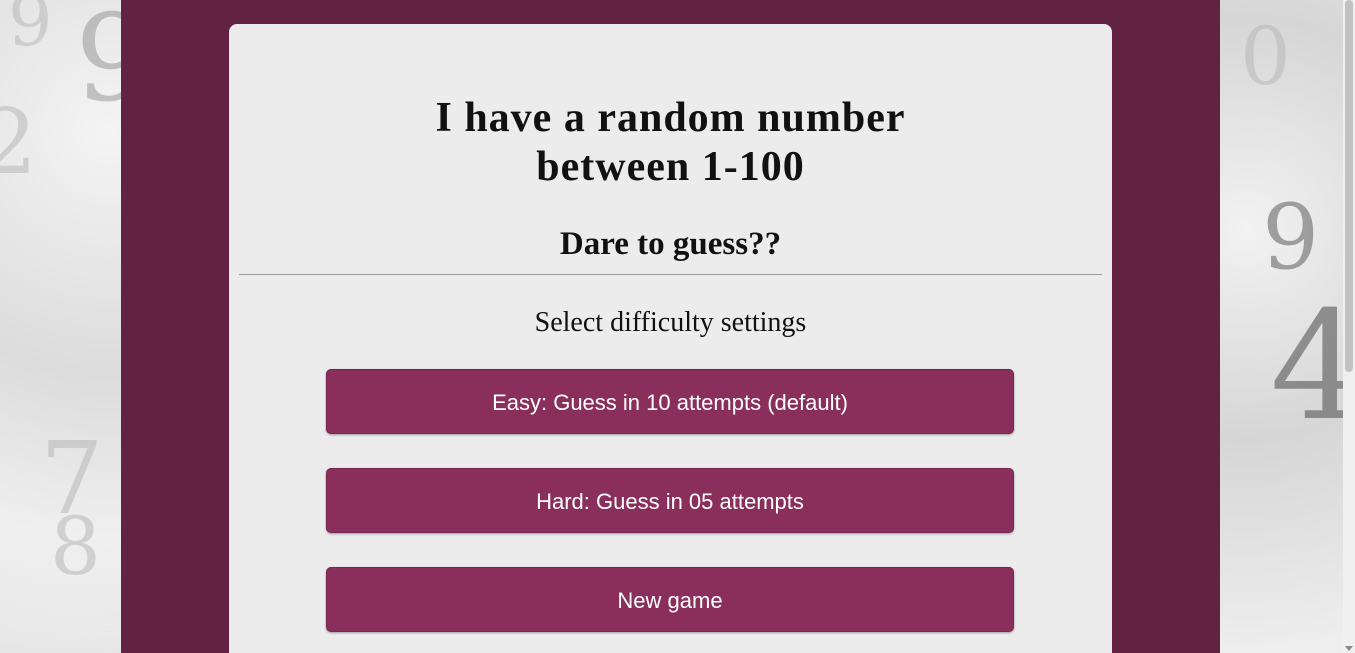 This screenshot has height=653, width=1355. I want to click on difficulty-settings-label: Select difficulty settings, so click(670, 322).